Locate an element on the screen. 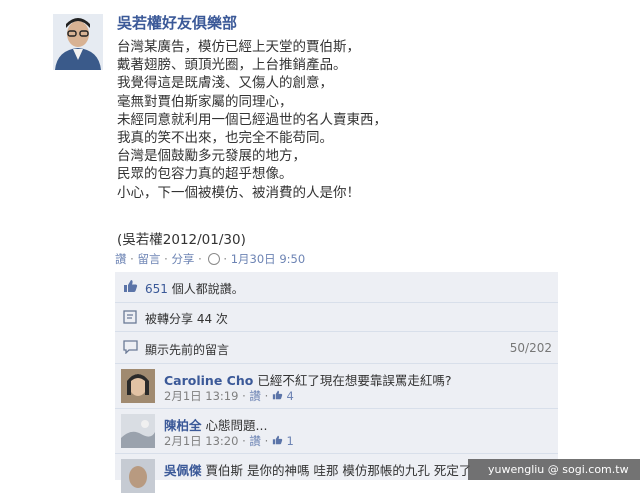 This screenshot has height=493, width=640. shares-text: 被轉分享 44 次 is located at coordinates (186, 319).